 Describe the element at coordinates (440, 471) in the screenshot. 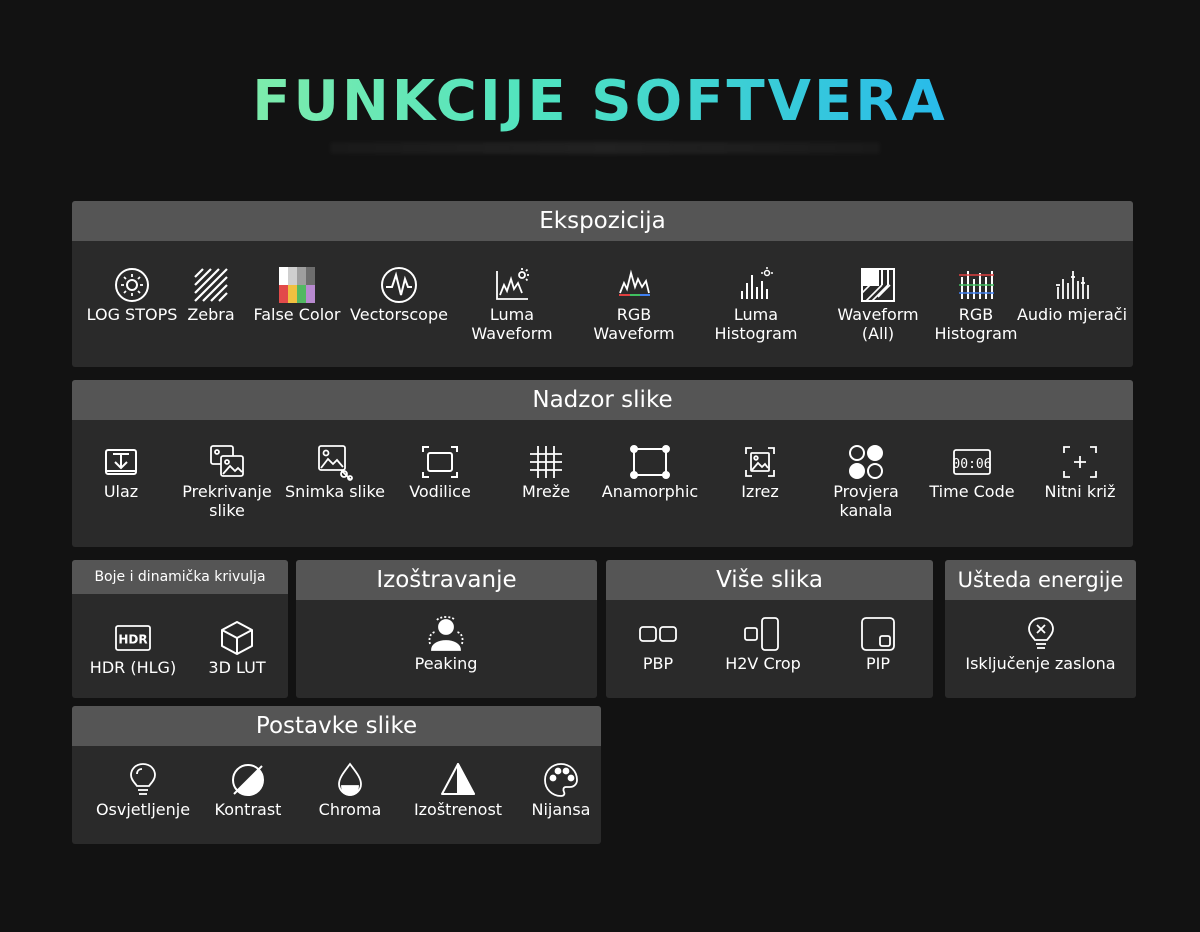

I see `feature-guides: Vodilice` at that location.